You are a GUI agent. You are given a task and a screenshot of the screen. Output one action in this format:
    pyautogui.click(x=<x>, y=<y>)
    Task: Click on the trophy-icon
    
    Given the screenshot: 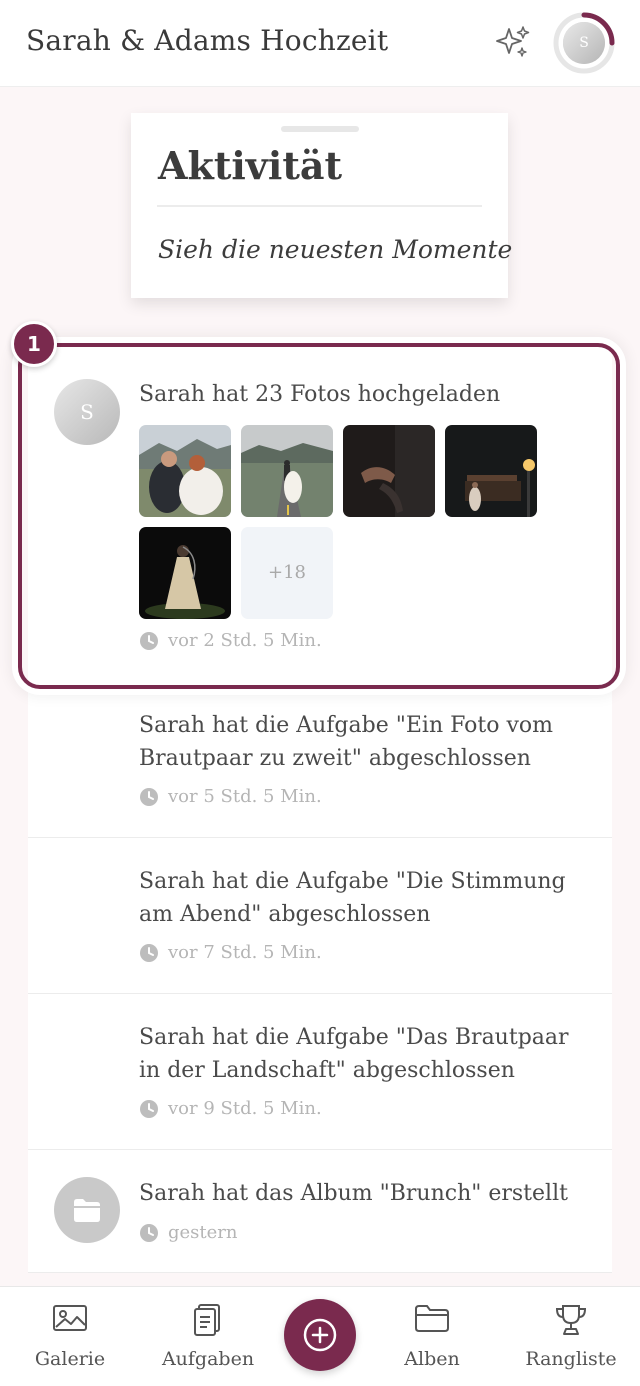 What is the action you would take?
    pyautogui.click(x=571, y=1320)
    